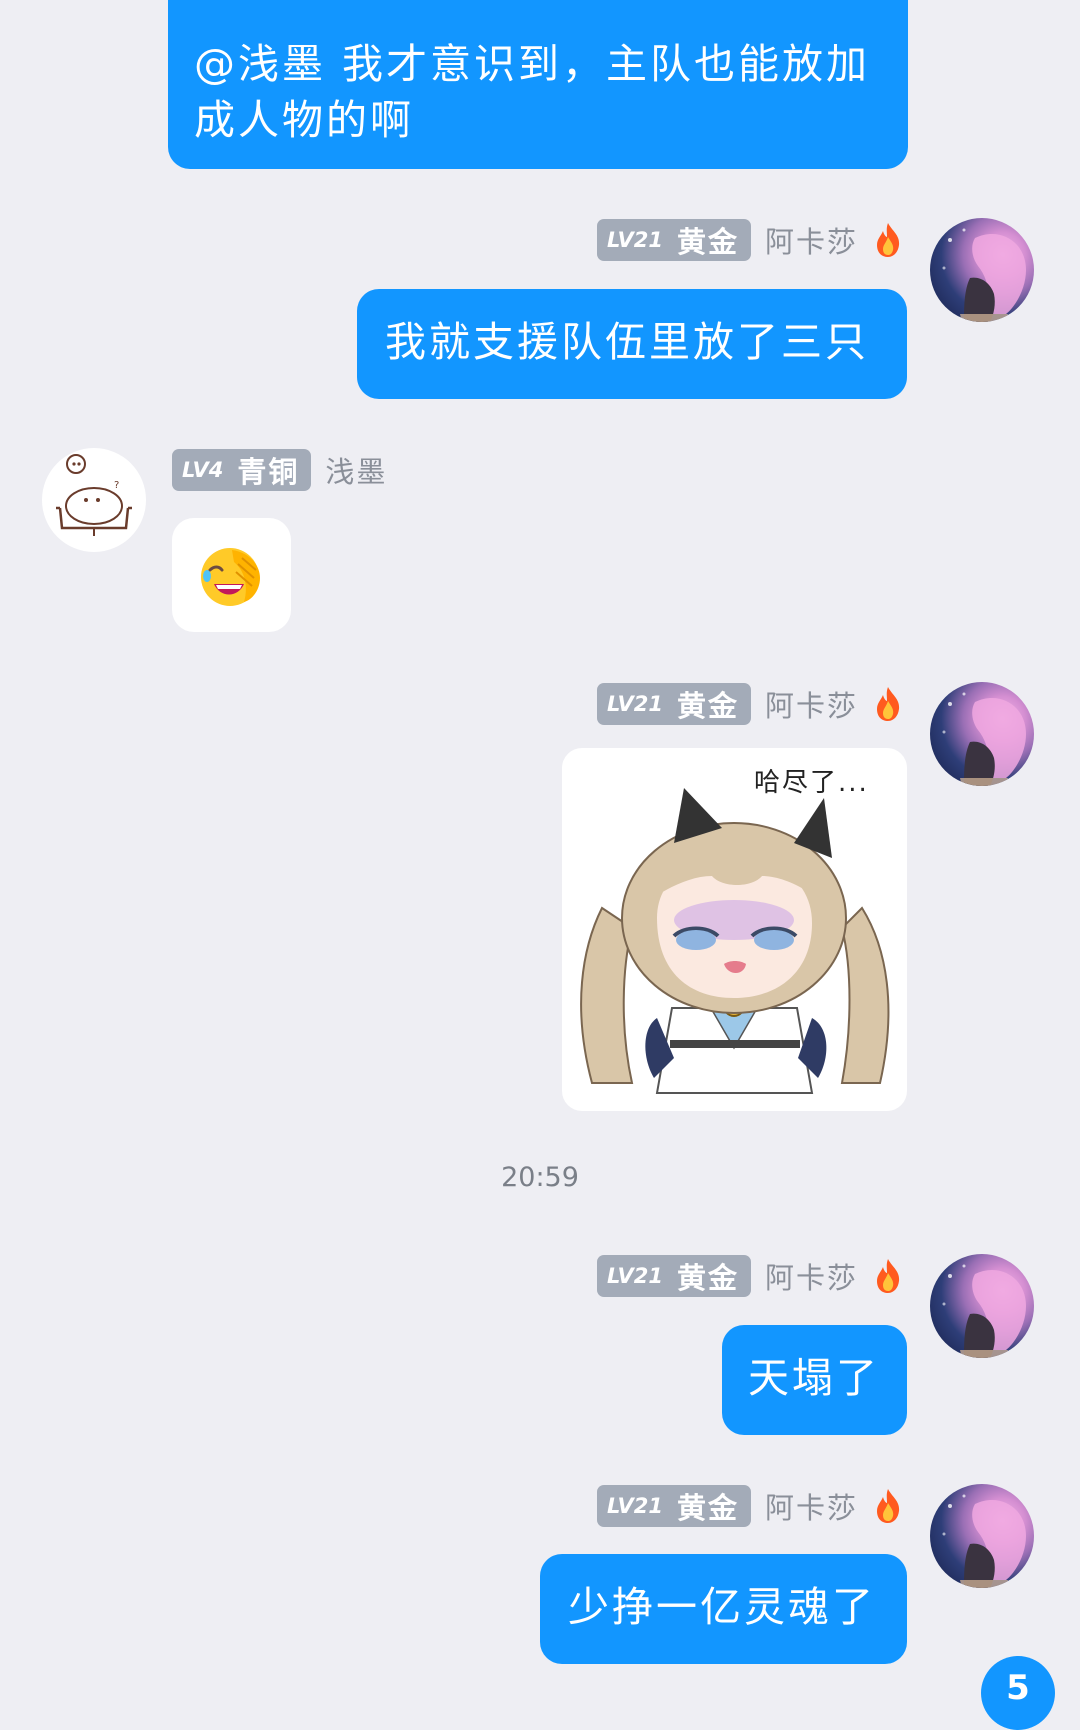 This screenshot has width=1080, height=1730. I want to click on sender-row: LV4 青铜 浅墨, so click(279, 470).